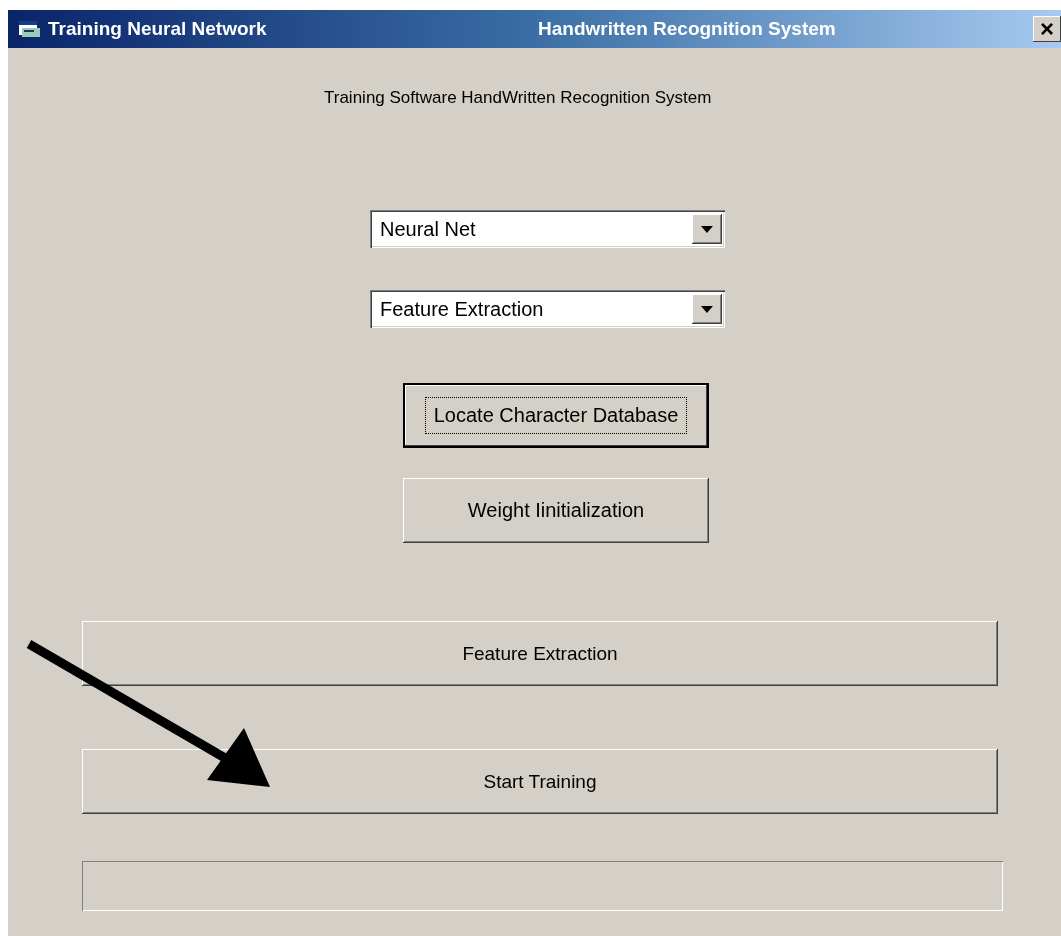 Image resolution: width=1061 pixels, height=936 pixels. I want to click on window-subtitle: Handwritten Recognition System, so click(687, 29).